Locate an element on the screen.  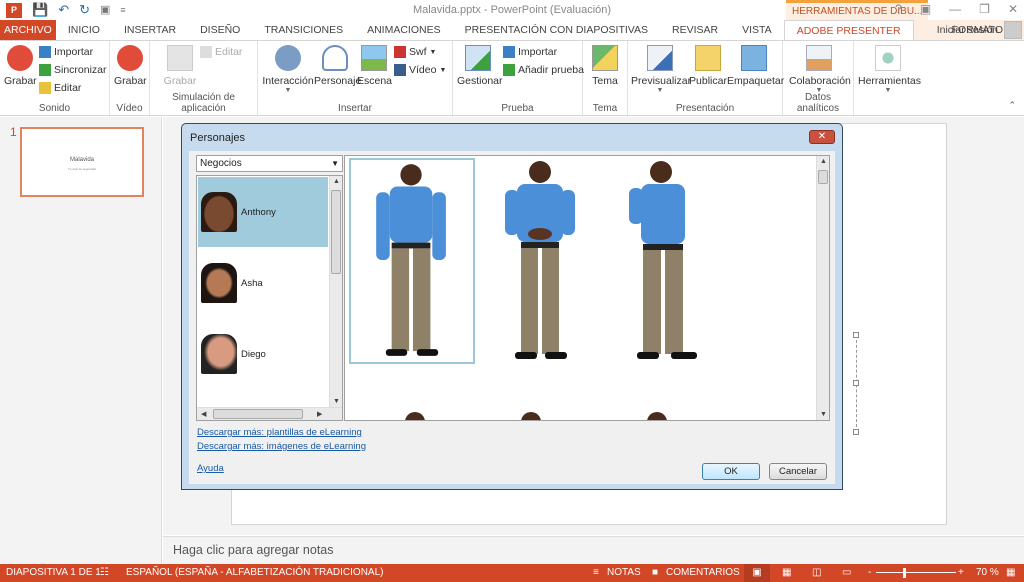
restore-icon: ❐ is located at coordinates (984, 9).